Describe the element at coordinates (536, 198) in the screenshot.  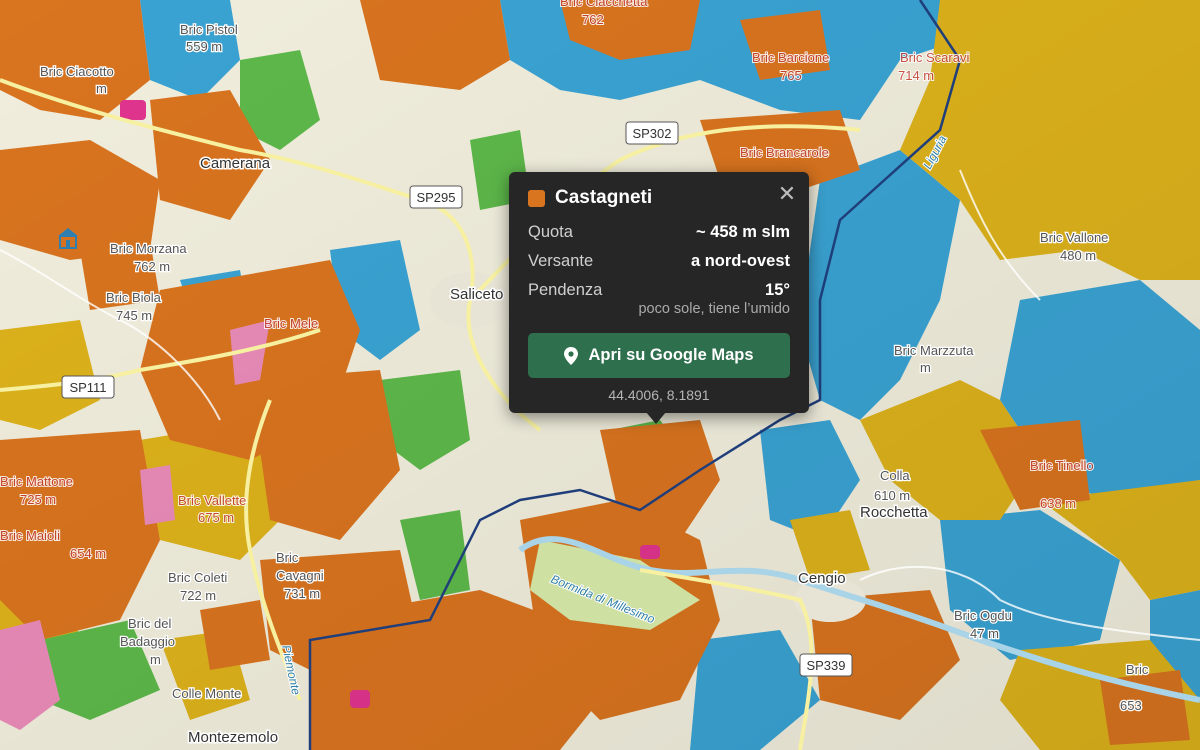
I see `category-swatch` at that location.